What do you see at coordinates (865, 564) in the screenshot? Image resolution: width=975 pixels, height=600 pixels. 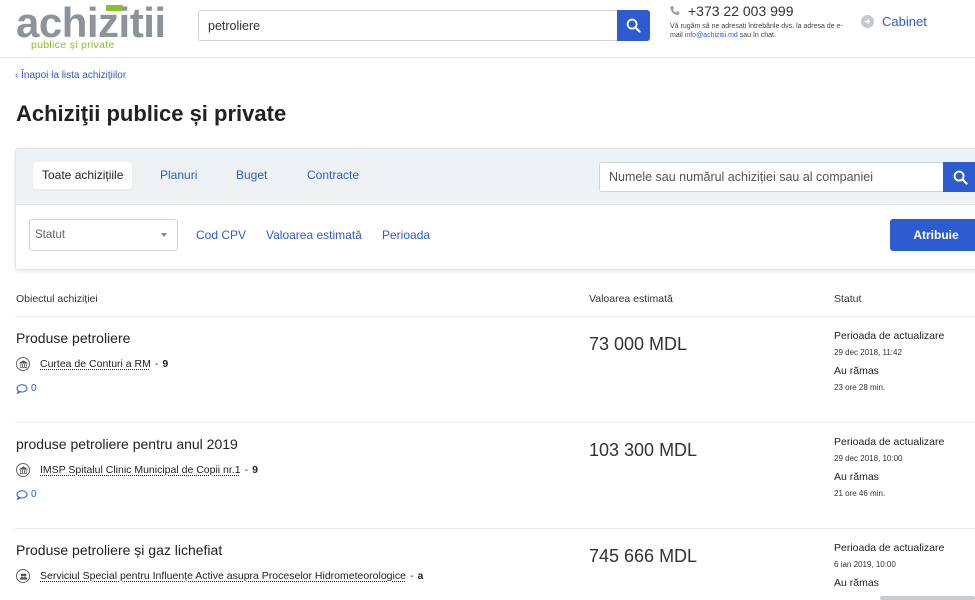 I see `status-date: 6 ian 2019, 10:00` at bounding box center [865, 564].